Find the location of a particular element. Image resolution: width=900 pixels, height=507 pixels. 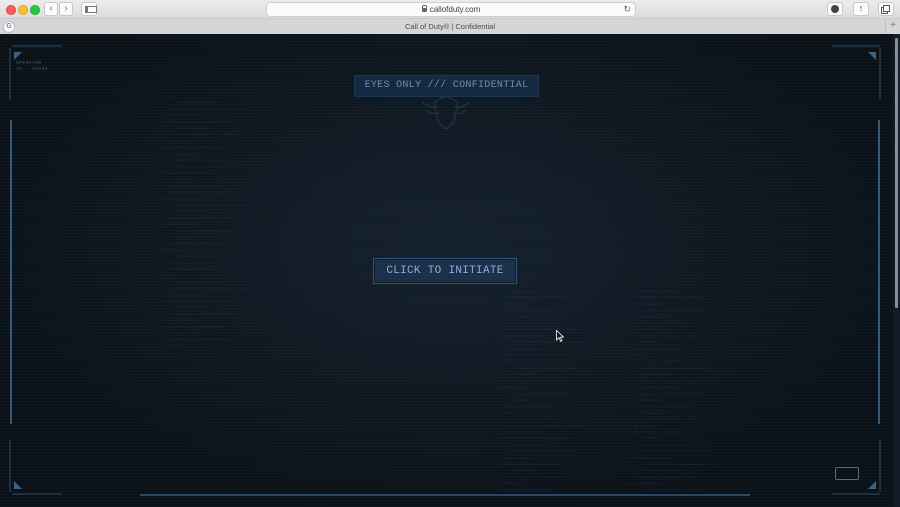

tab-bar: G Call of Duty® | Confidential + is located at coordinates (450, 27).